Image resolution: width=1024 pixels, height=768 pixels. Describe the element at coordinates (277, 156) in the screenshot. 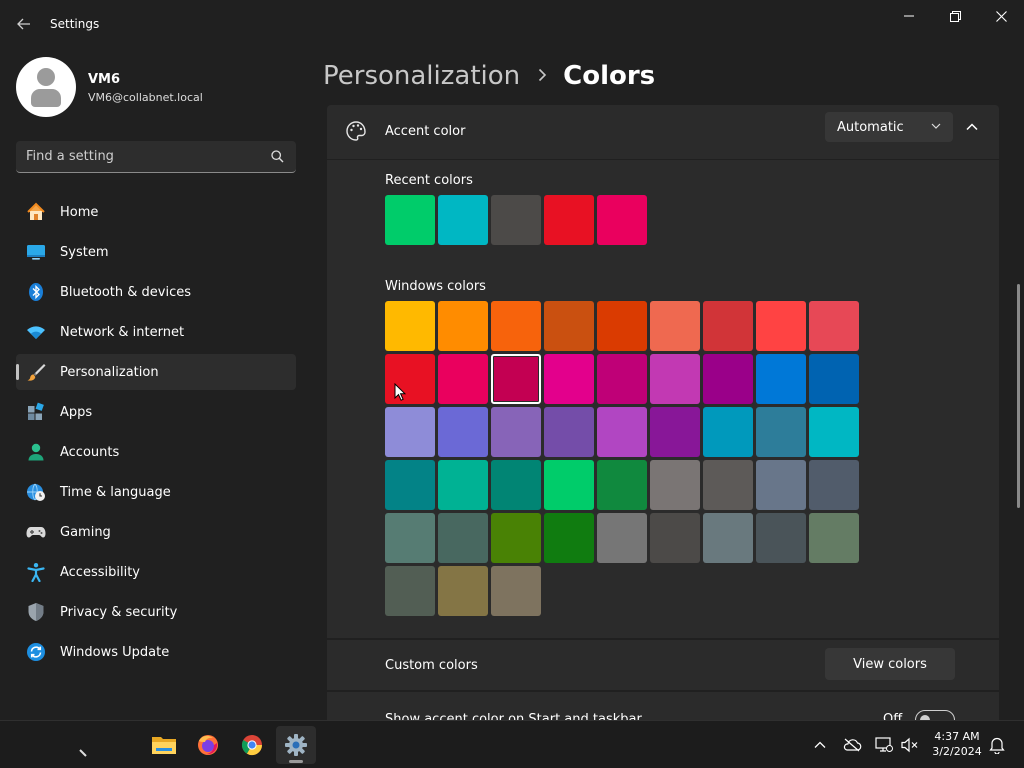

I see `search-icon` at that location.